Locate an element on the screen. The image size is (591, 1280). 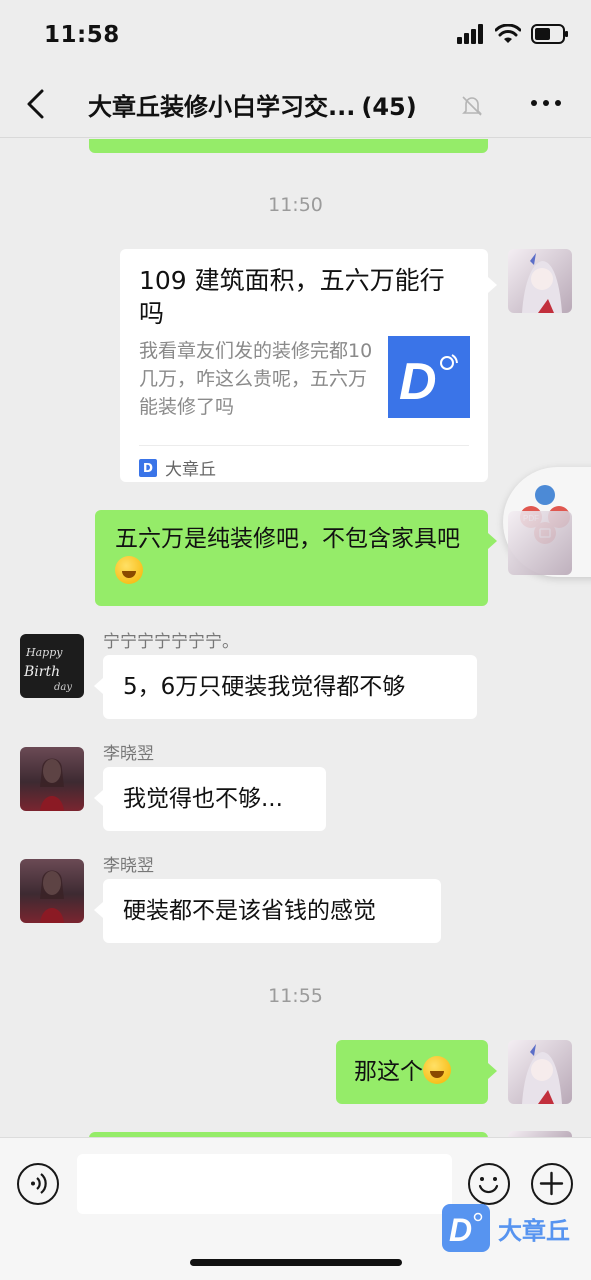
message-bubble-mine: 那这个 is located at coordinates (412, 1072).